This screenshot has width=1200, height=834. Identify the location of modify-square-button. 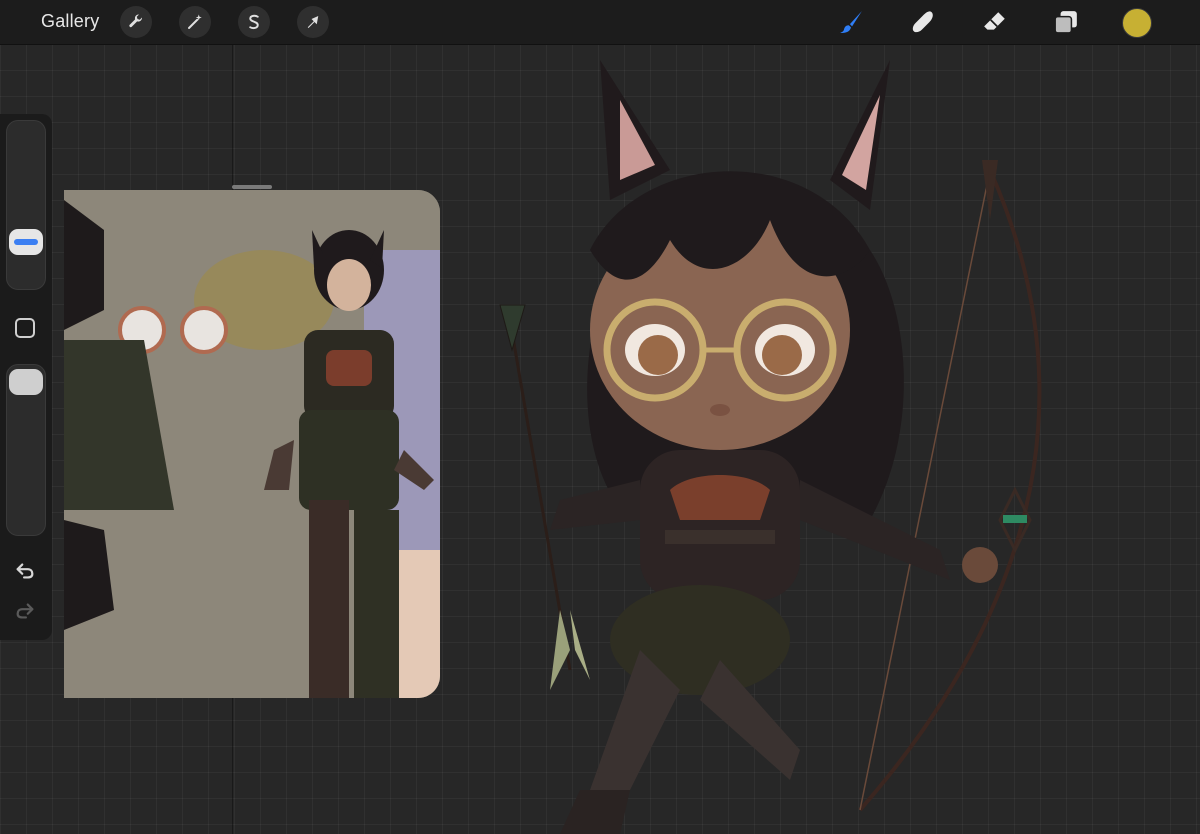
(25, 328).